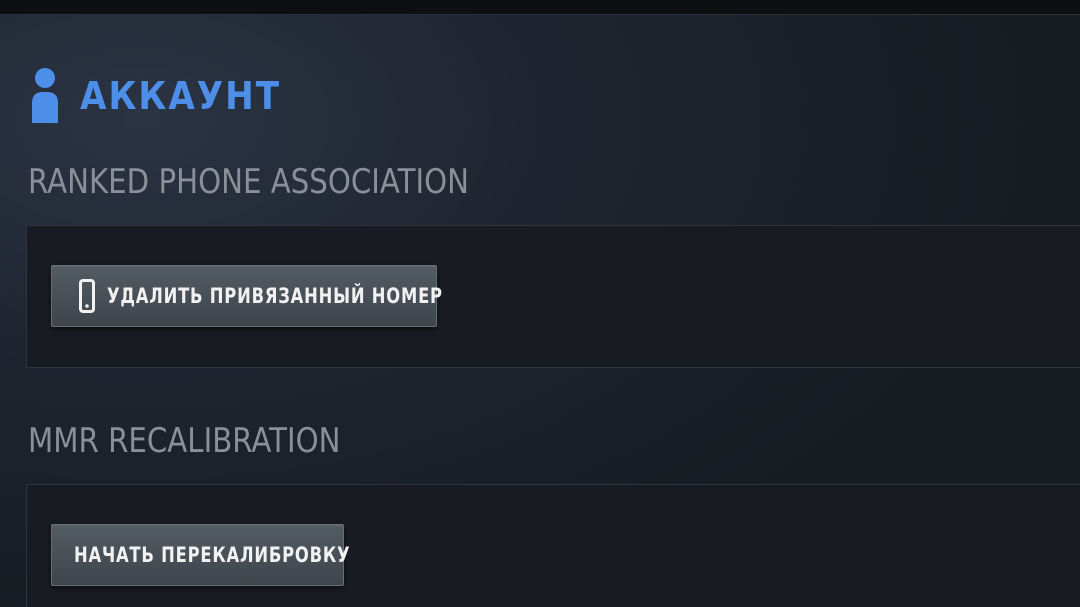 The width and height of the screenshot is (1080, 607). Describe the element at coordinates (181, 96) in the screenshot. I see `page-title: АККАУНТ` at that location.